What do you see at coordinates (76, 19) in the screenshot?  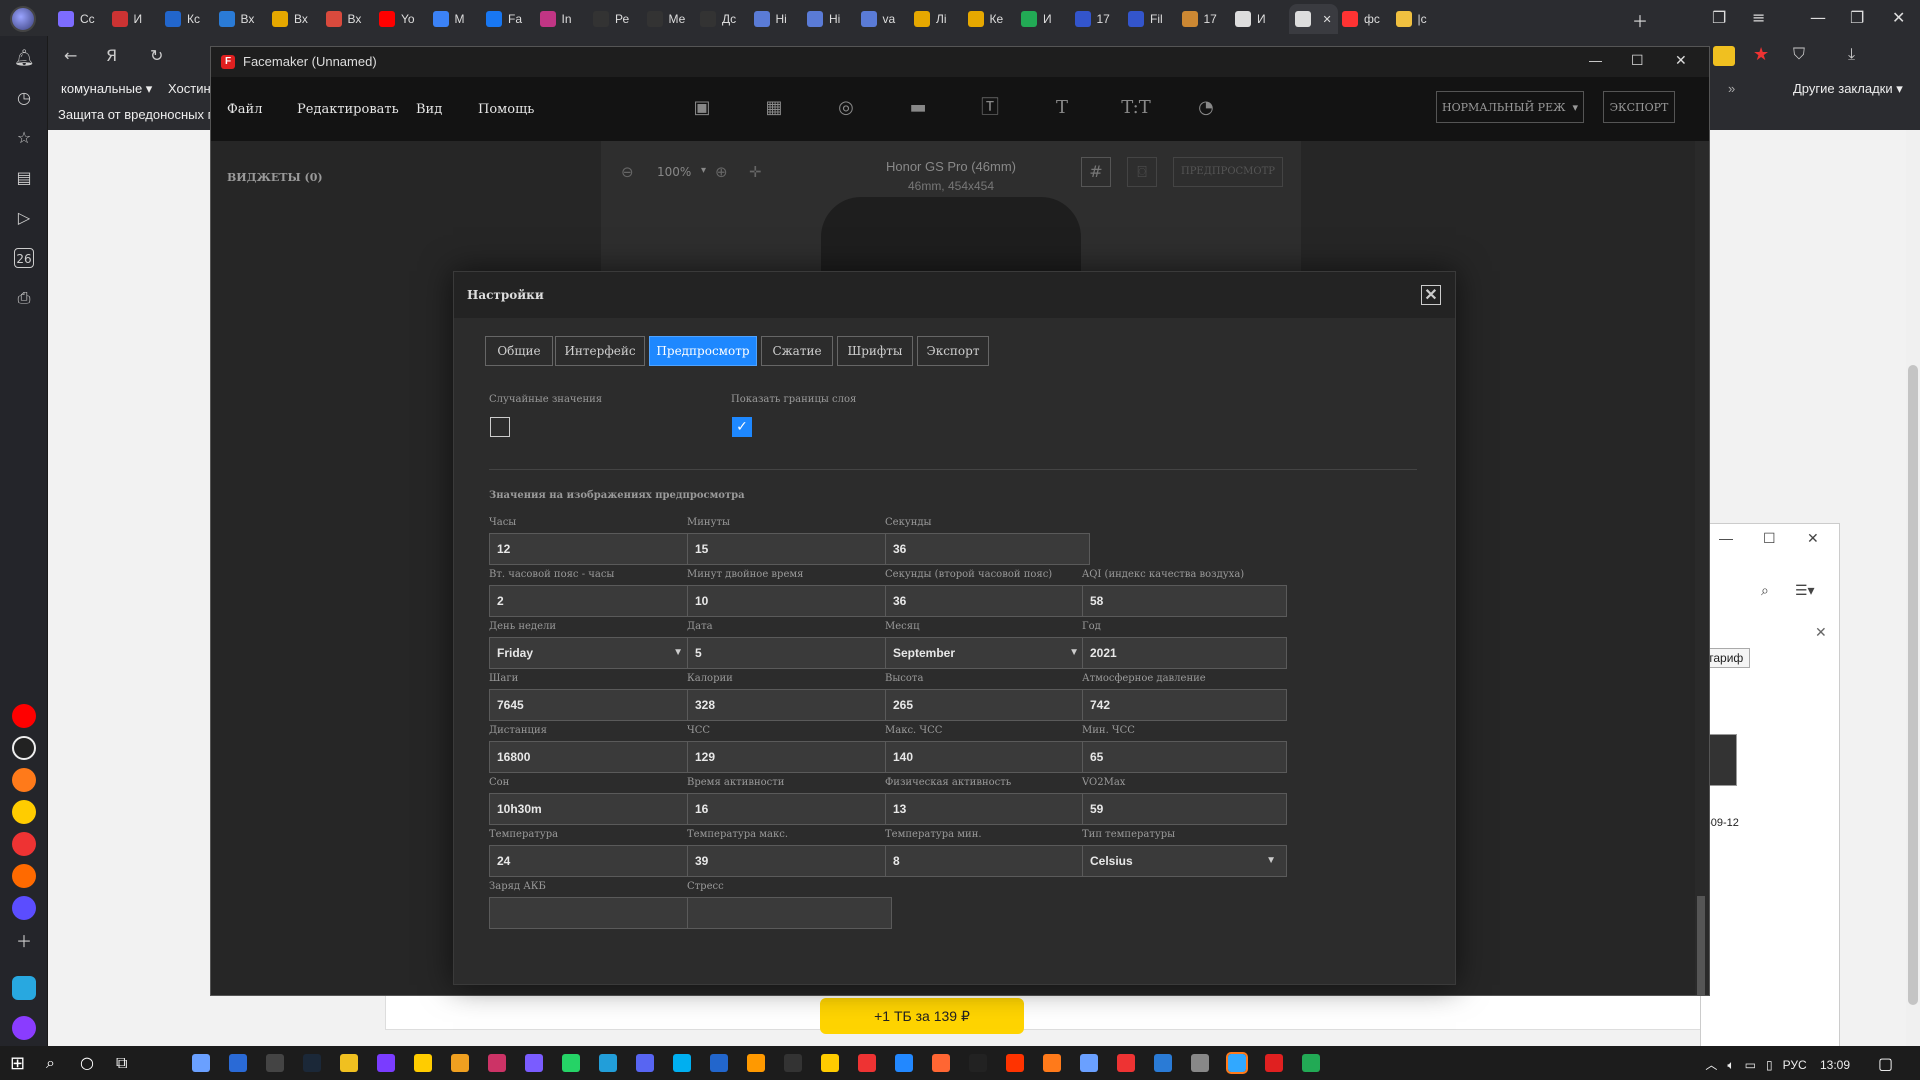 I see `browser-tab: Cc` at bounding box center [76, 19].